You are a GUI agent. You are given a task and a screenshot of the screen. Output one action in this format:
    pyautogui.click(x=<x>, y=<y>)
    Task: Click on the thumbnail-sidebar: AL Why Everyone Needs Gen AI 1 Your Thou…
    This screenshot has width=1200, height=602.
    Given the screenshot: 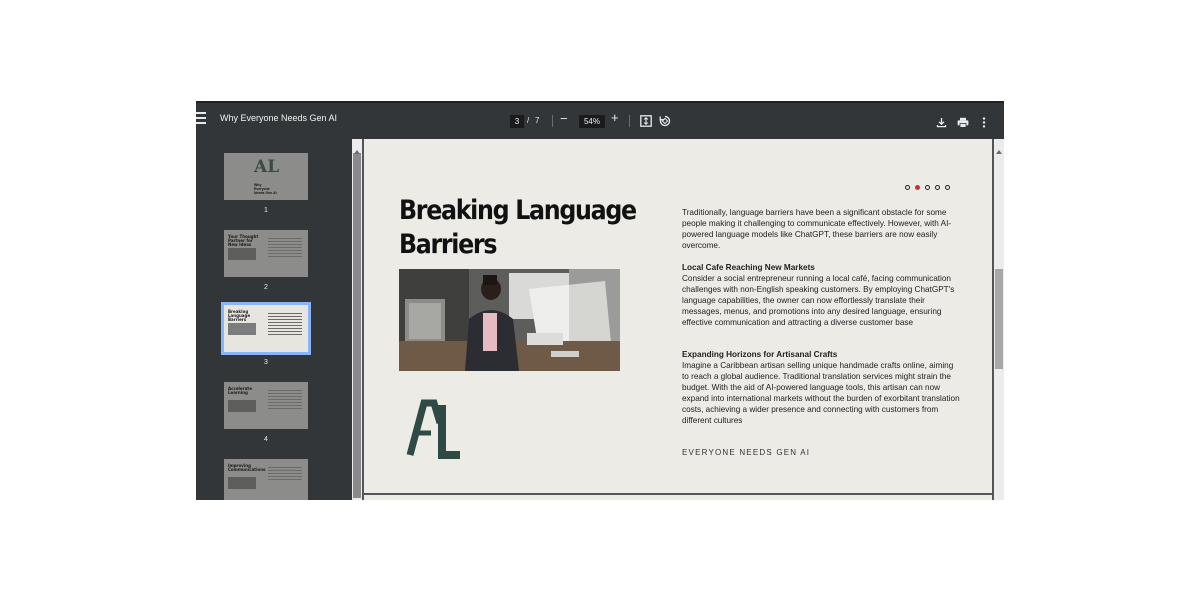 What is the action you would take?
    pyautogui.click(x=274, y=319)
    